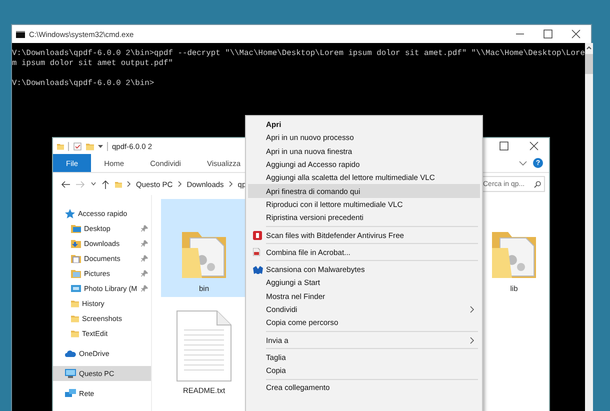 Image resolution: width=610 pixels, height=411 pixels. Describe the element at coordinates (77, 146) in the screenshot. I see `properties-icon` at that location.